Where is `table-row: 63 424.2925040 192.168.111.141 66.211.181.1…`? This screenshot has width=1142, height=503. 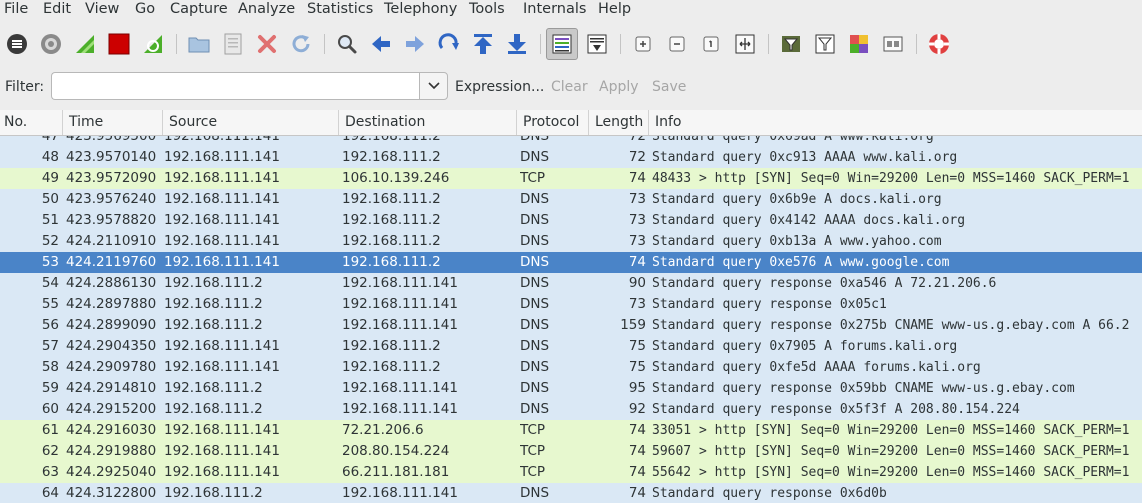
table-row: 63 424.2925040 192.168.111.141 66.211.181.1… is located at coordinates (571, 472).